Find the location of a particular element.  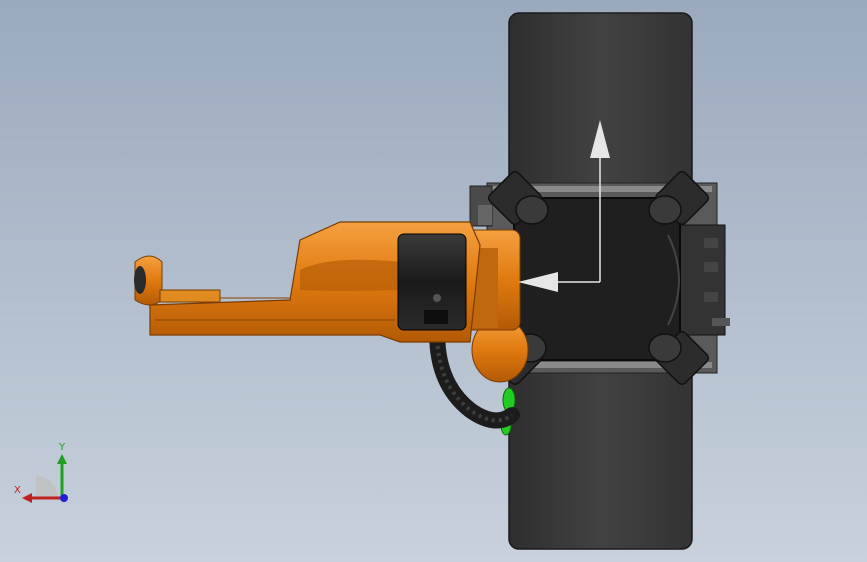

track-lower is located at coordinates (600, 458).